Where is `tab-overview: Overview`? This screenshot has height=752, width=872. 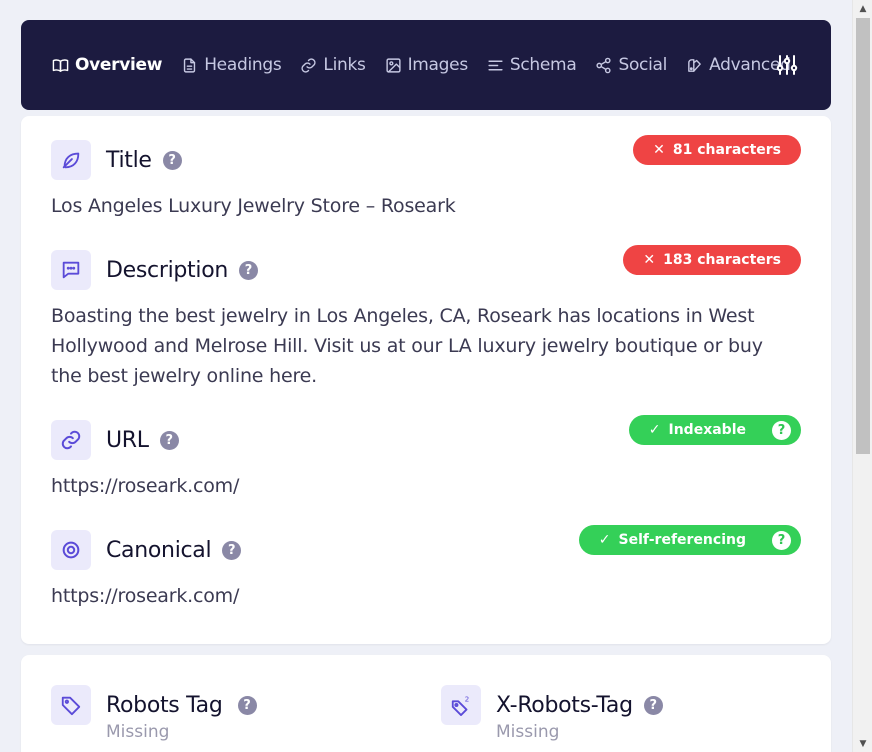
tab-overview: Overview is located at coordinates (107, 65).